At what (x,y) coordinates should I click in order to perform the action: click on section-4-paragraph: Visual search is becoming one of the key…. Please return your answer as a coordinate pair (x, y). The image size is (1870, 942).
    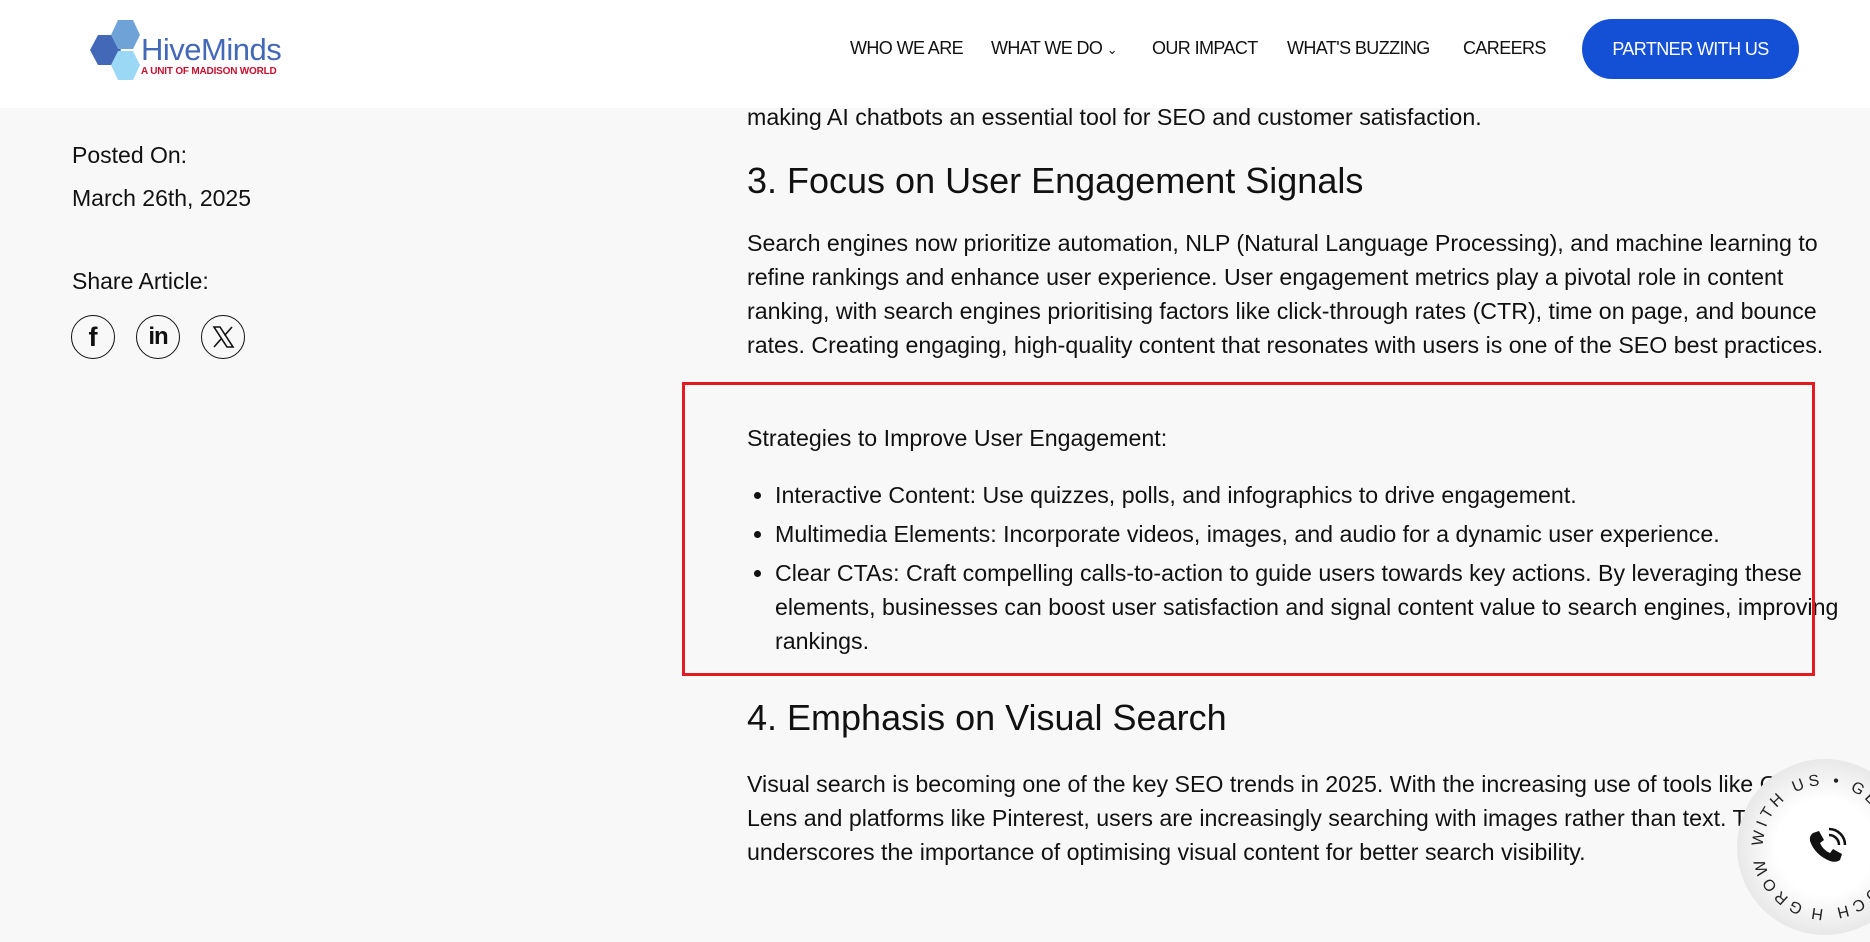
    Looking at the image, I should click on (1291, 818).